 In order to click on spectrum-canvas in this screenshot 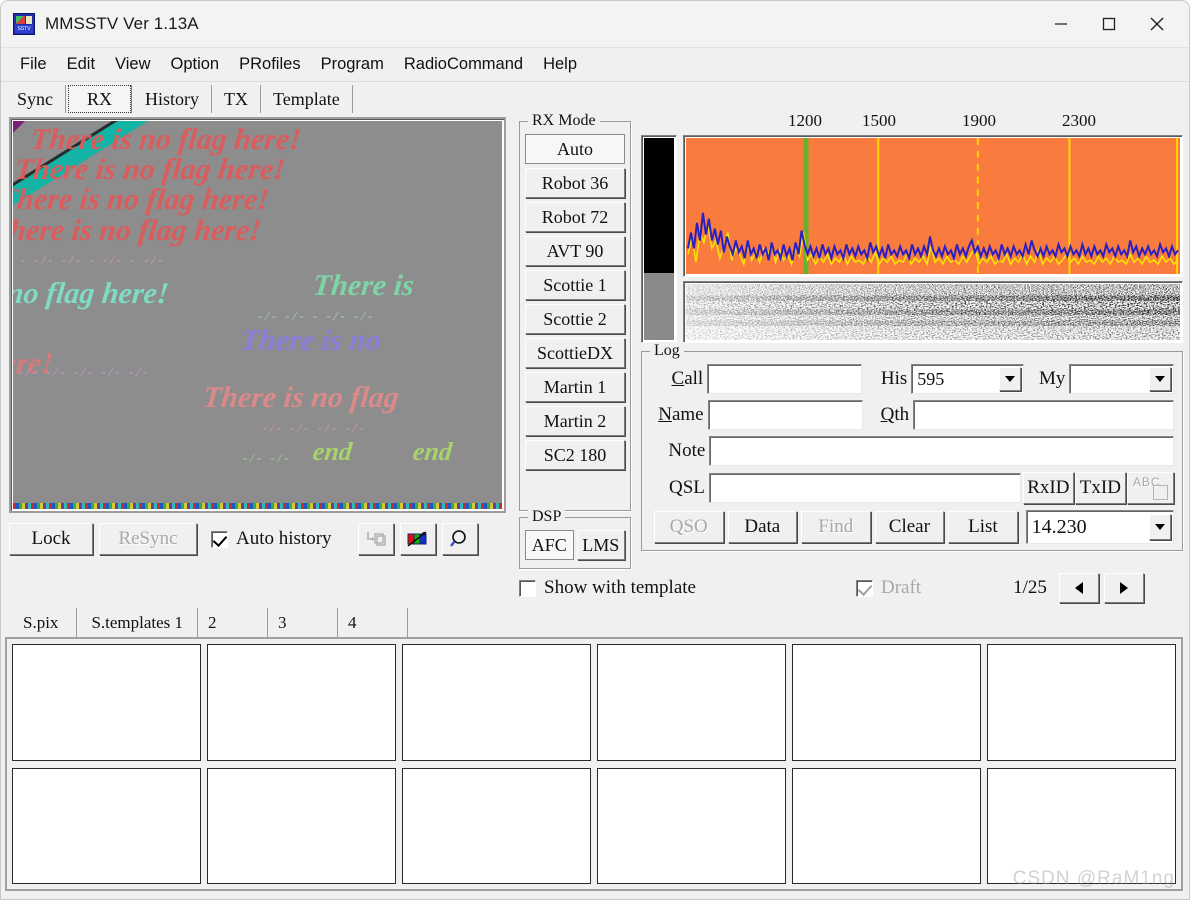, I will do `click(933, 206)`.